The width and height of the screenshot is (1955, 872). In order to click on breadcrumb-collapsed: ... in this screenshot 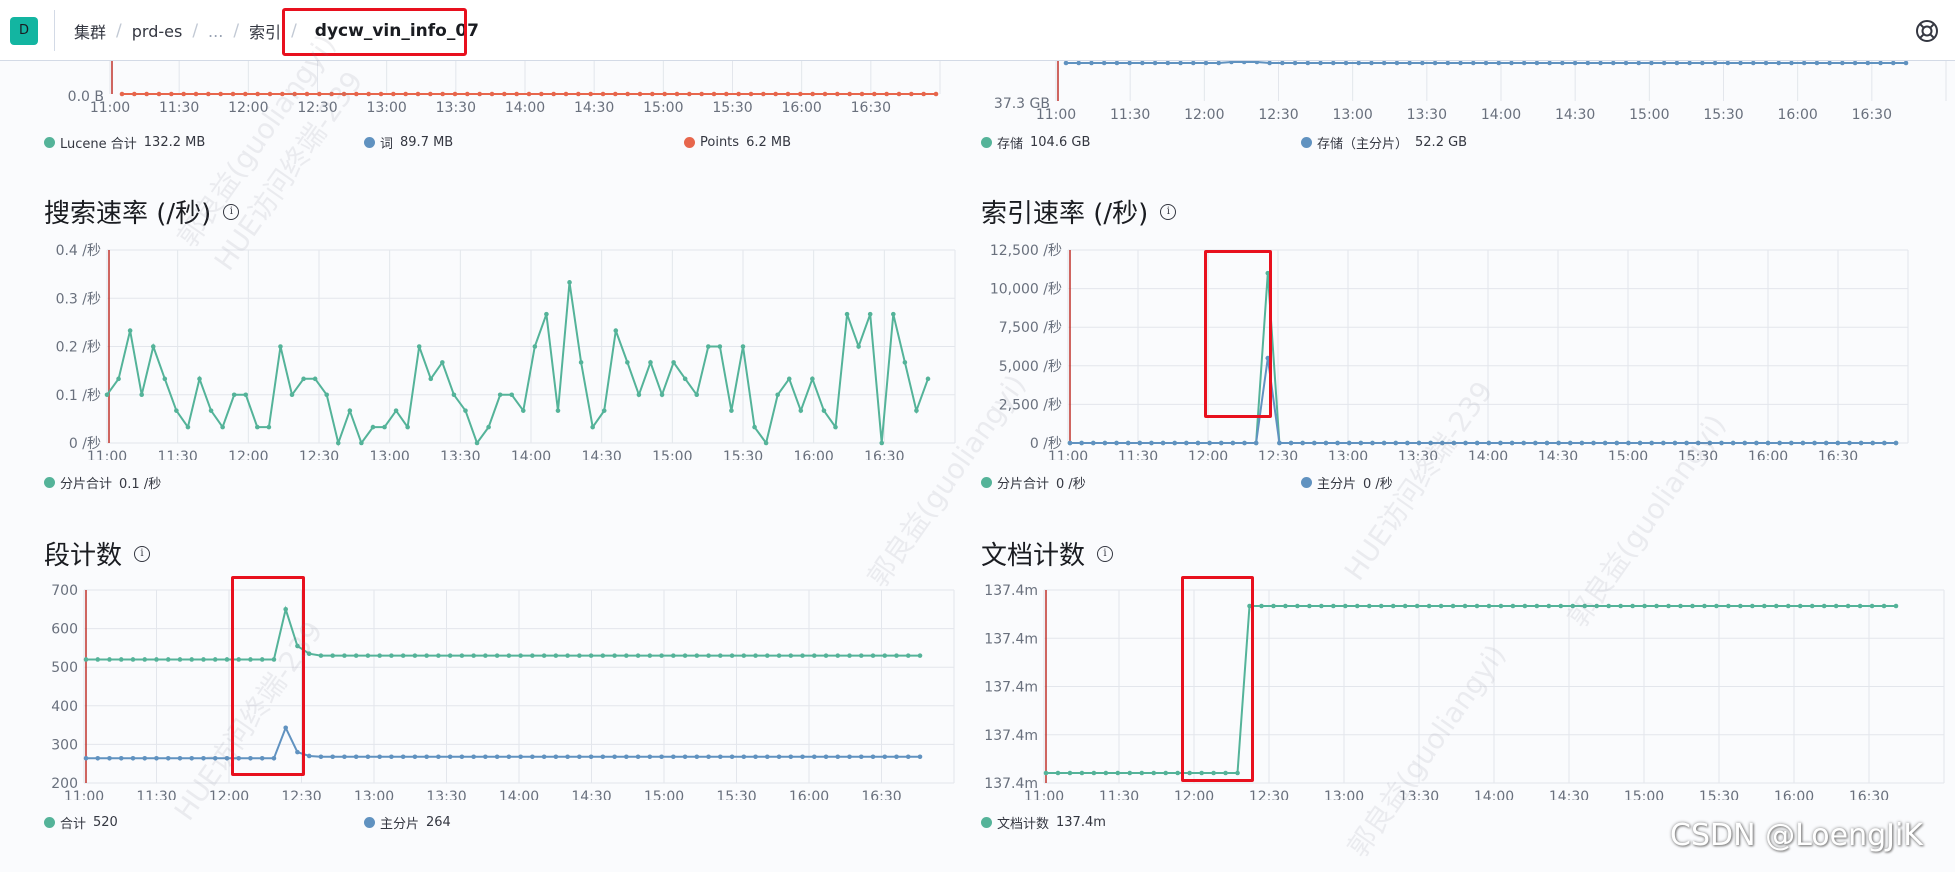, I will do `click(215, 31)`.